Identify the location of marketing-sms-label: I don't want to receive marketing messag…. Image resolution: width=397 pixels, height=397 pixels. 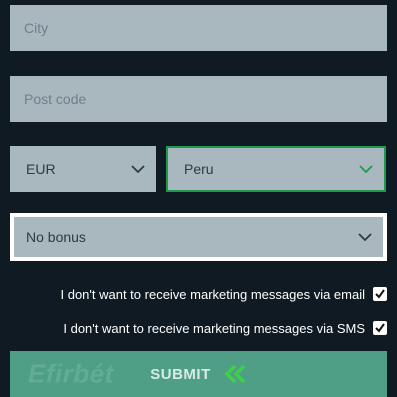
(214, 328).